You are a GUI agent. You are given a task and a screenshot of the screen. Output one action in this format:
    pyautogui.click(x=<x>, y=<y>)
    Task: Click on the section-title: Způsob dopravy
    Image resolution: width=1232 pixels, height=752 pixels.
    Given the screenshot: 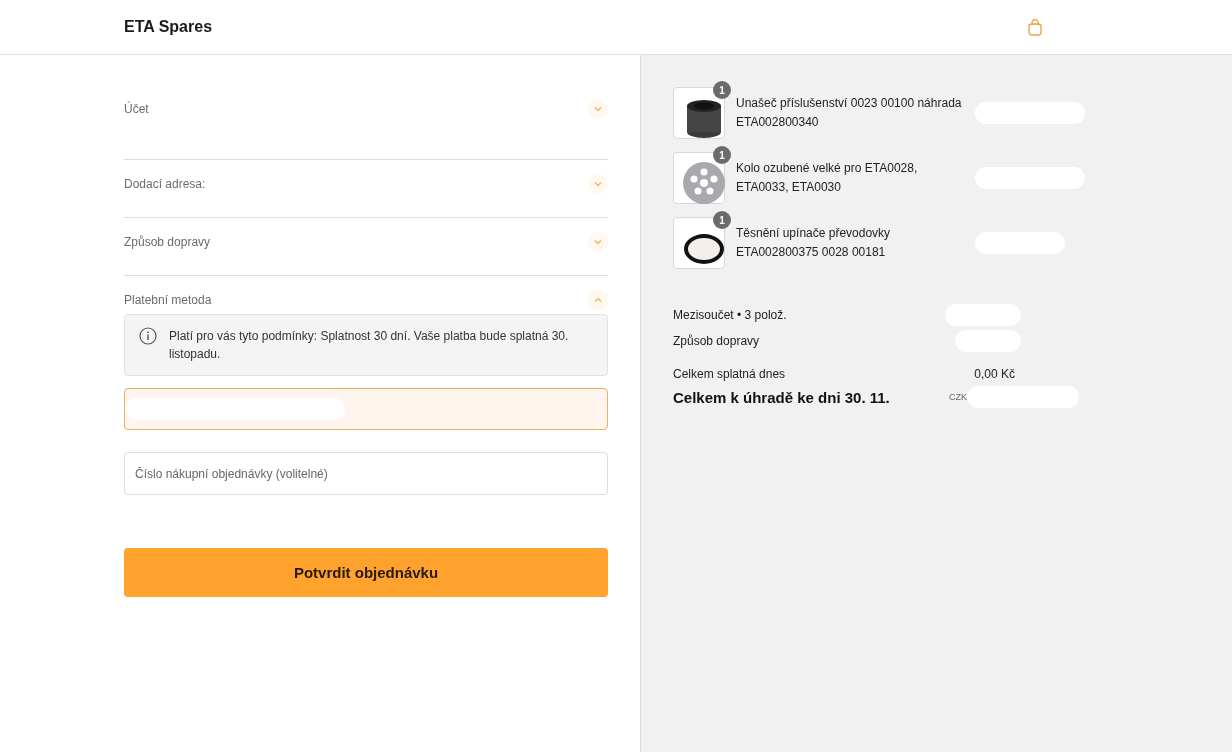 What is the action you would take?
    pyautogui.click(x=167, y=241)
    